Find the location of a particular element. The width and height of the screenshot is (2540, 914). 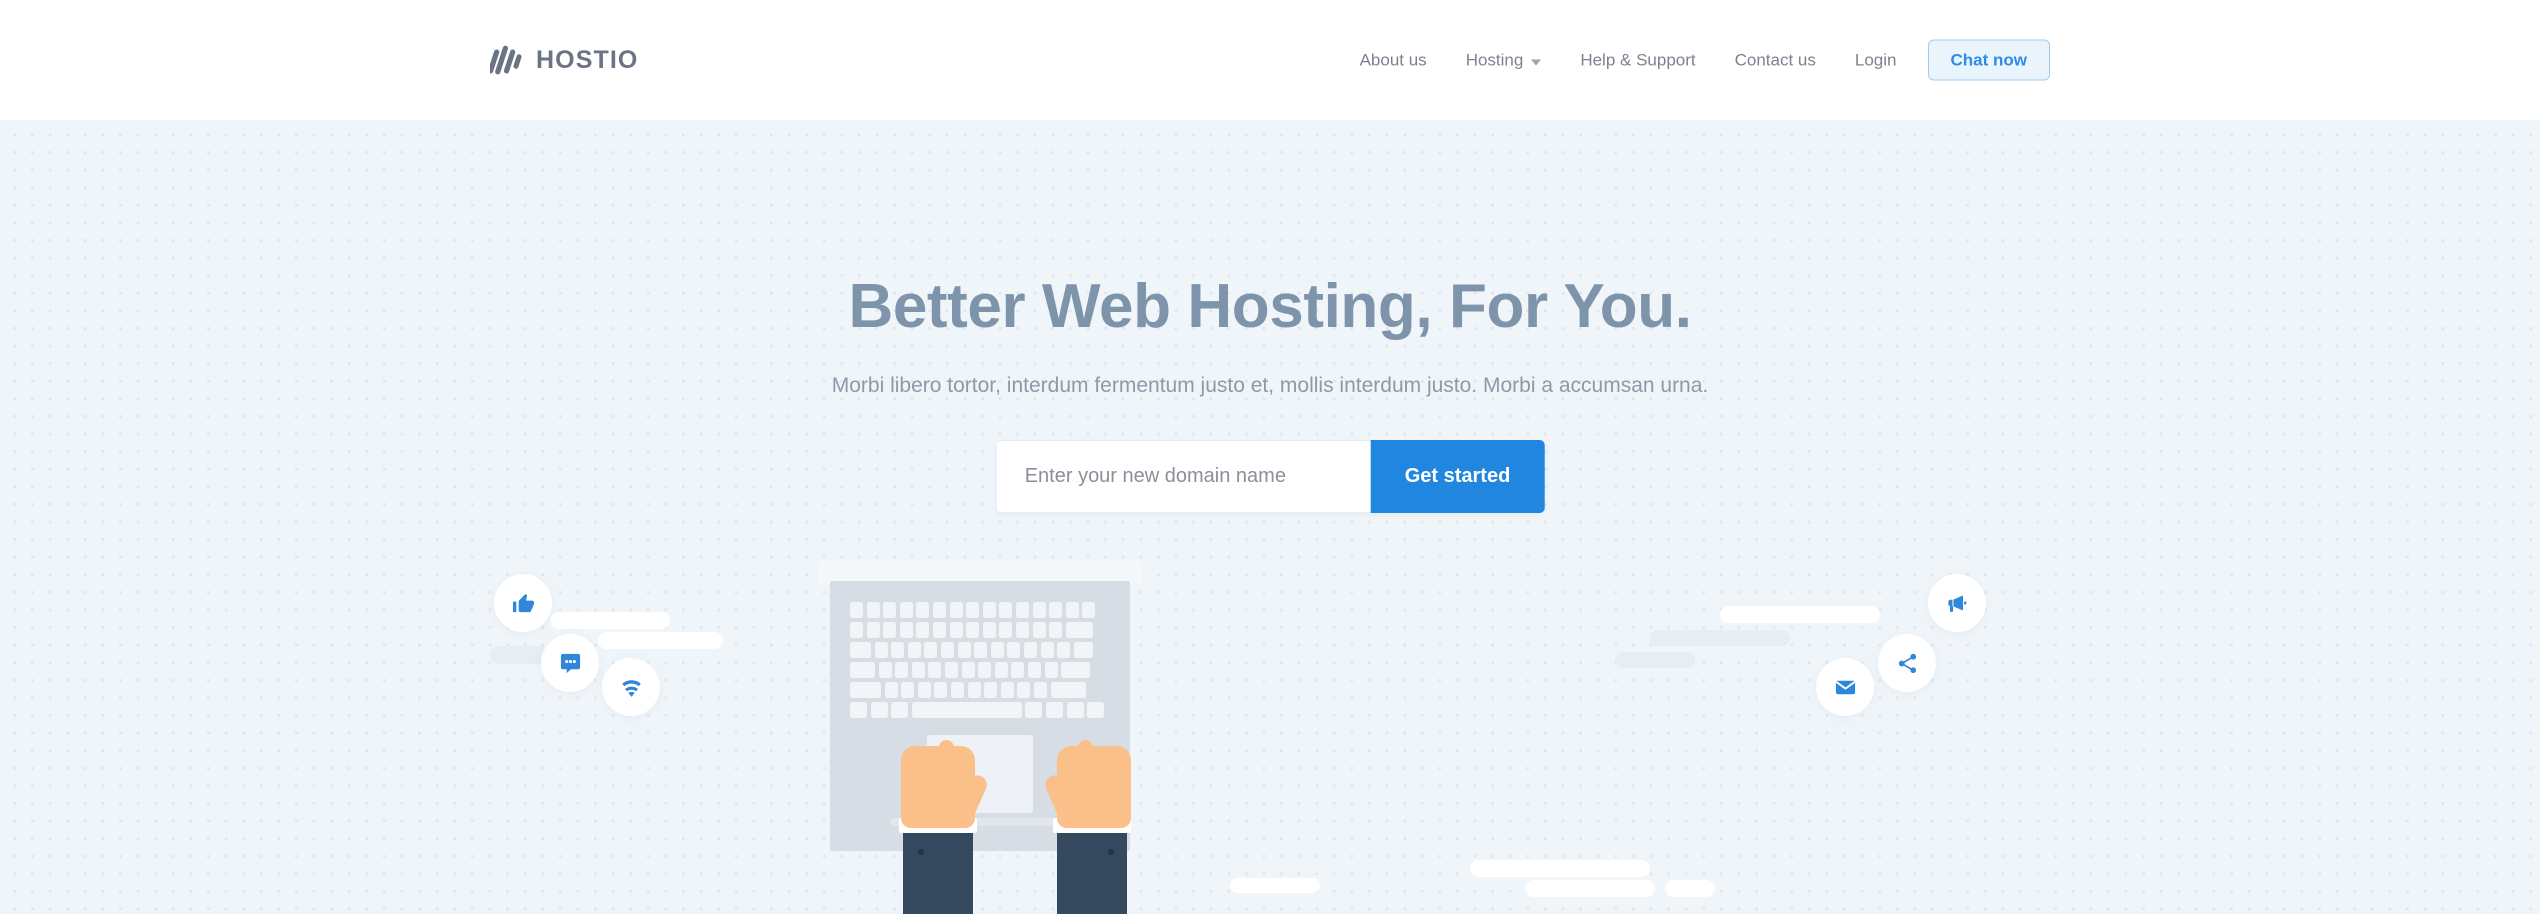

arm-left is located at coordinates (938, 872).